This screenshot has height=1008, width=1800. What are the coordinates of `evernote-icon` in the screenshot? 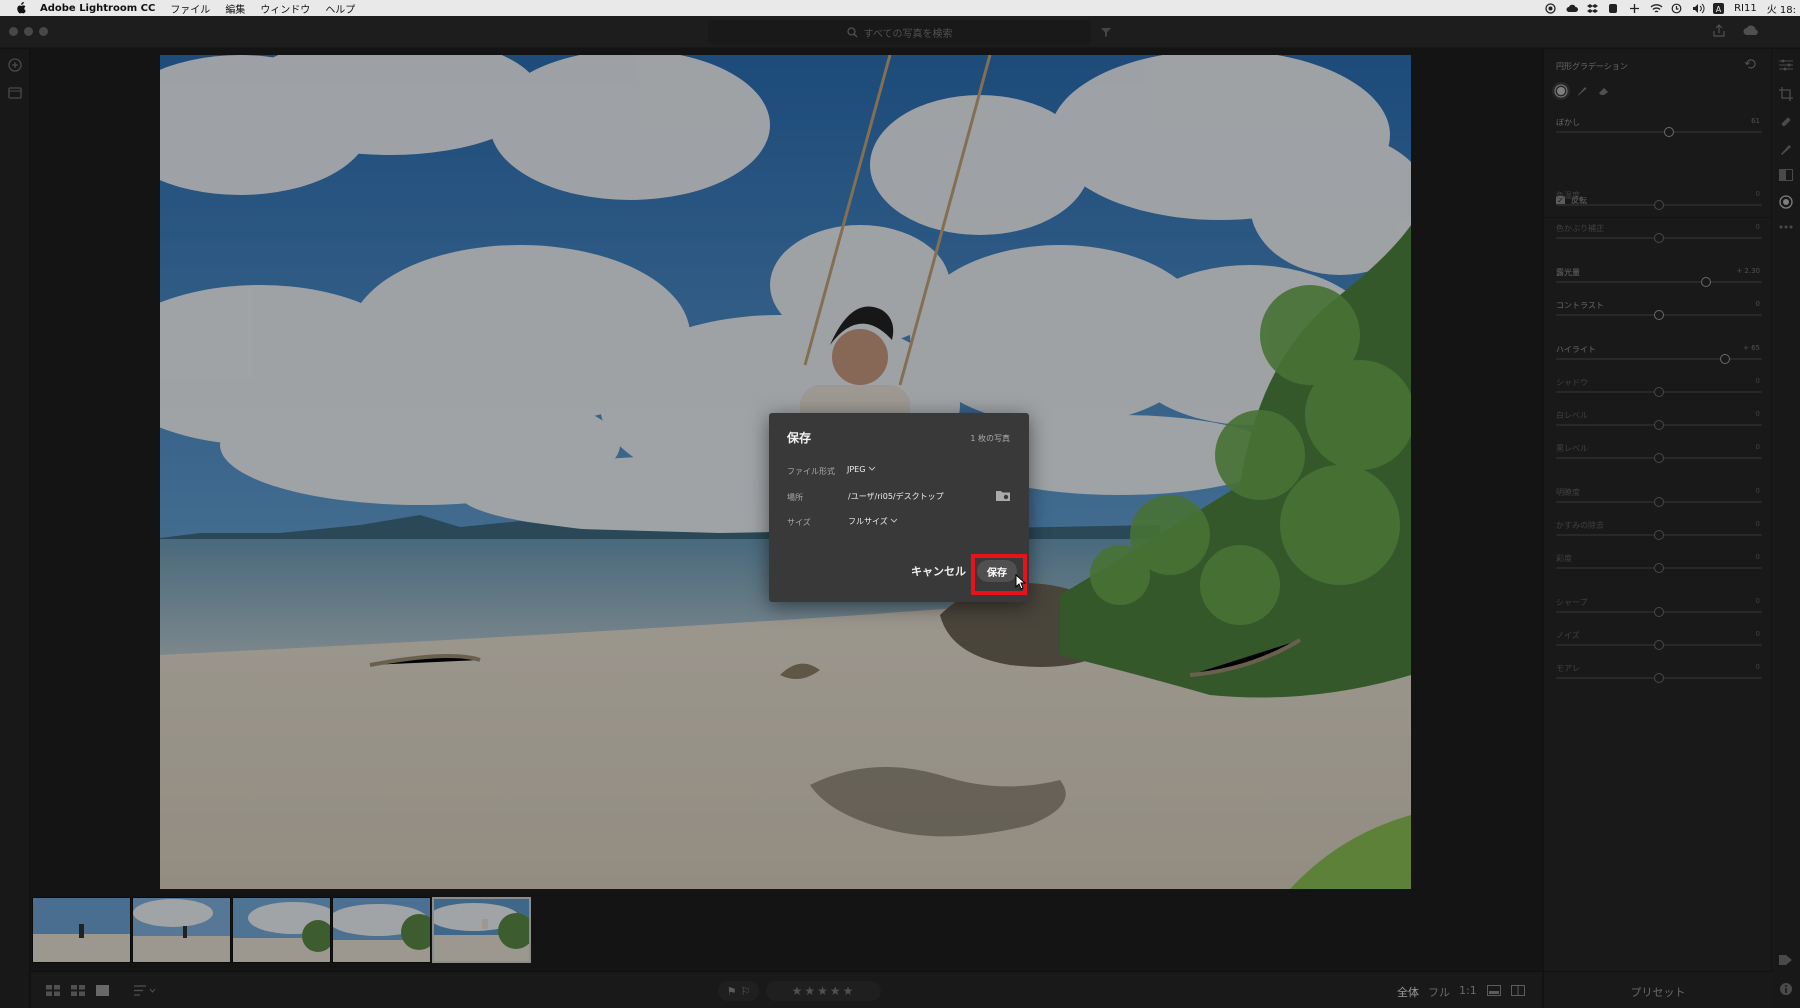 It's located at (1613, 8).